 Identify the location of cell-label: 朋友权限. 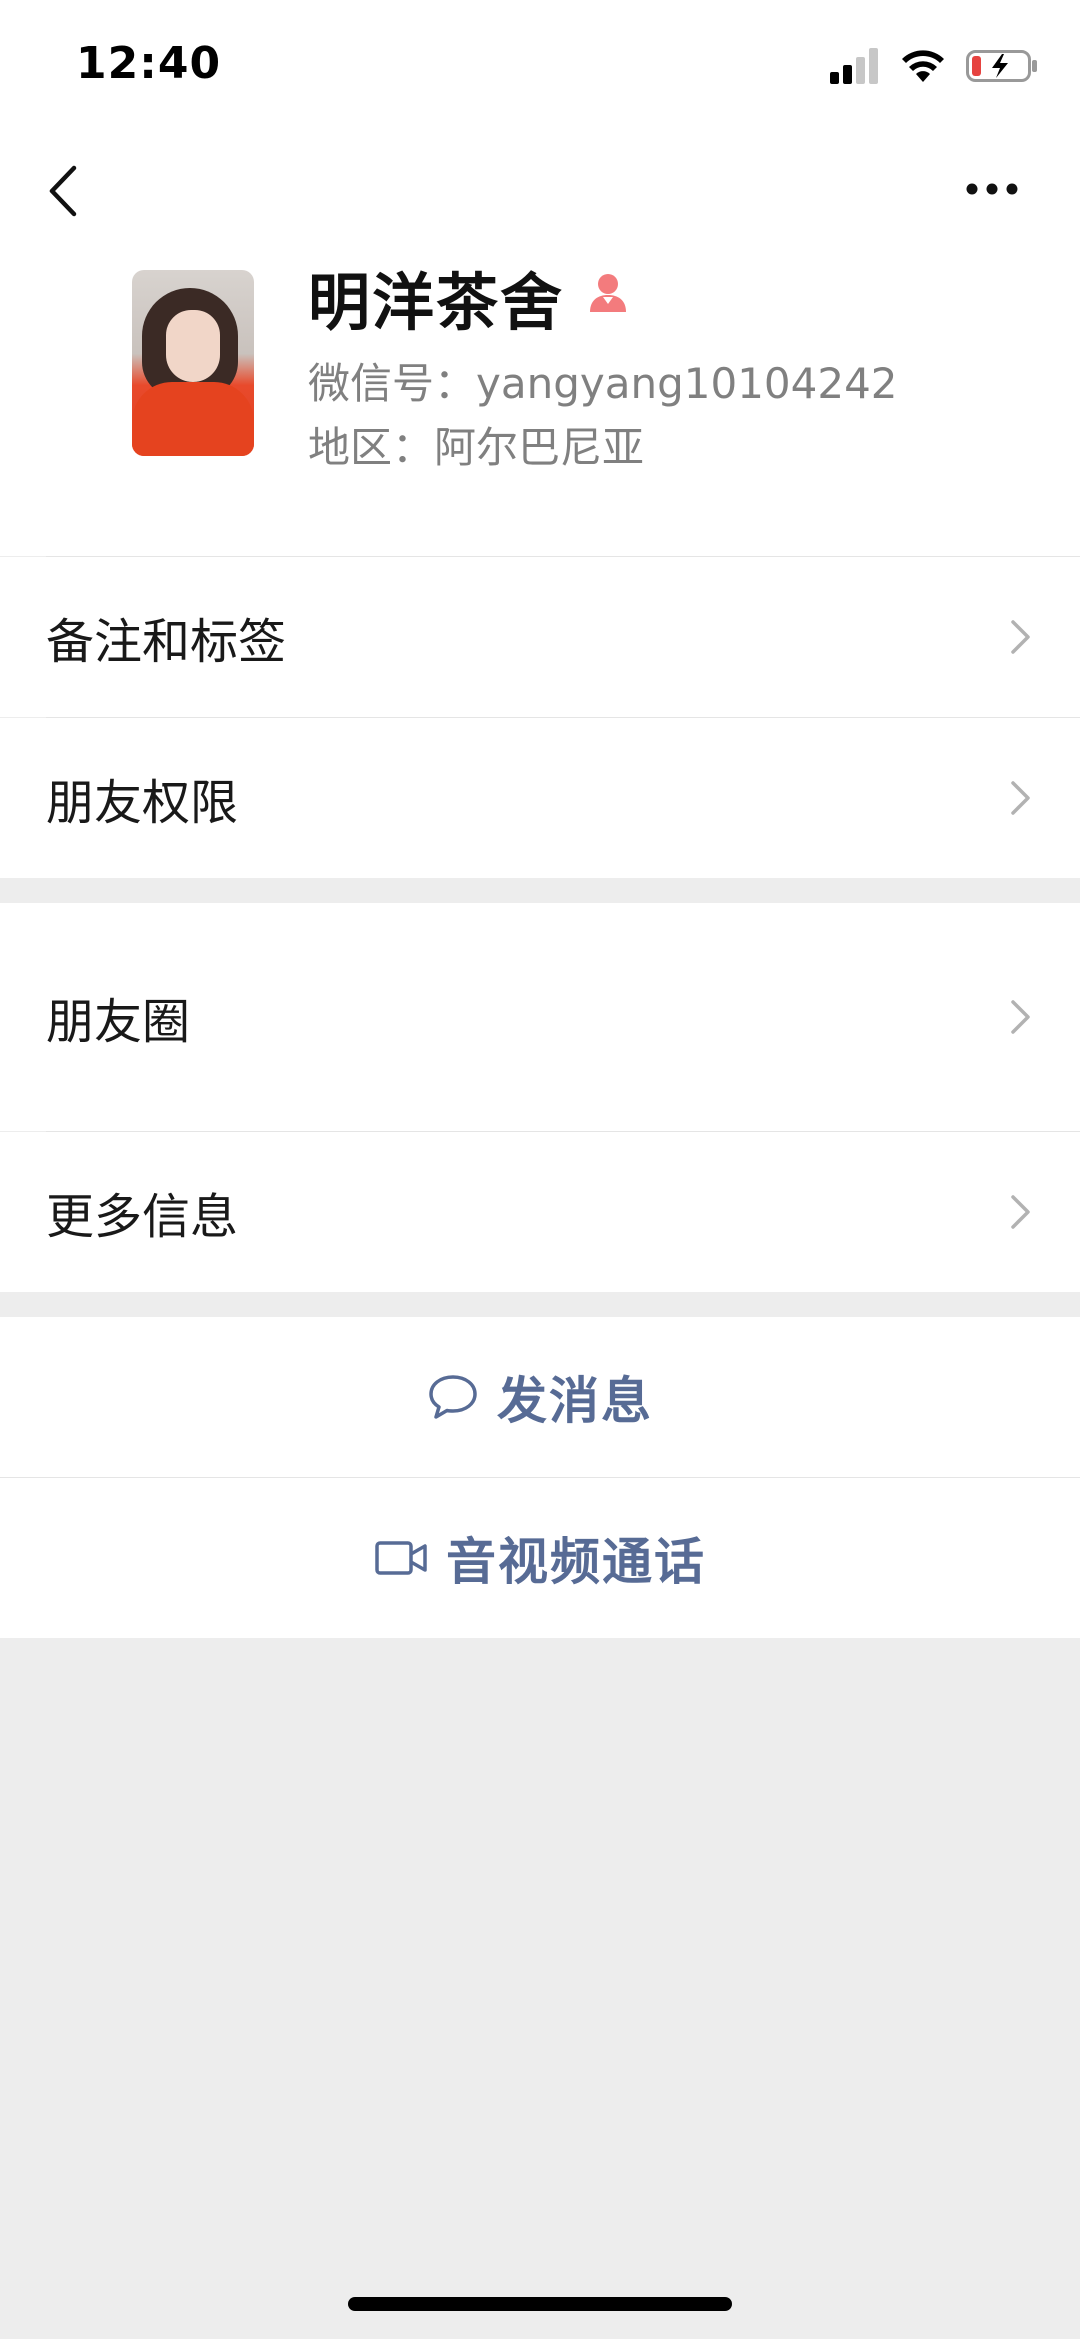
(142, 803).